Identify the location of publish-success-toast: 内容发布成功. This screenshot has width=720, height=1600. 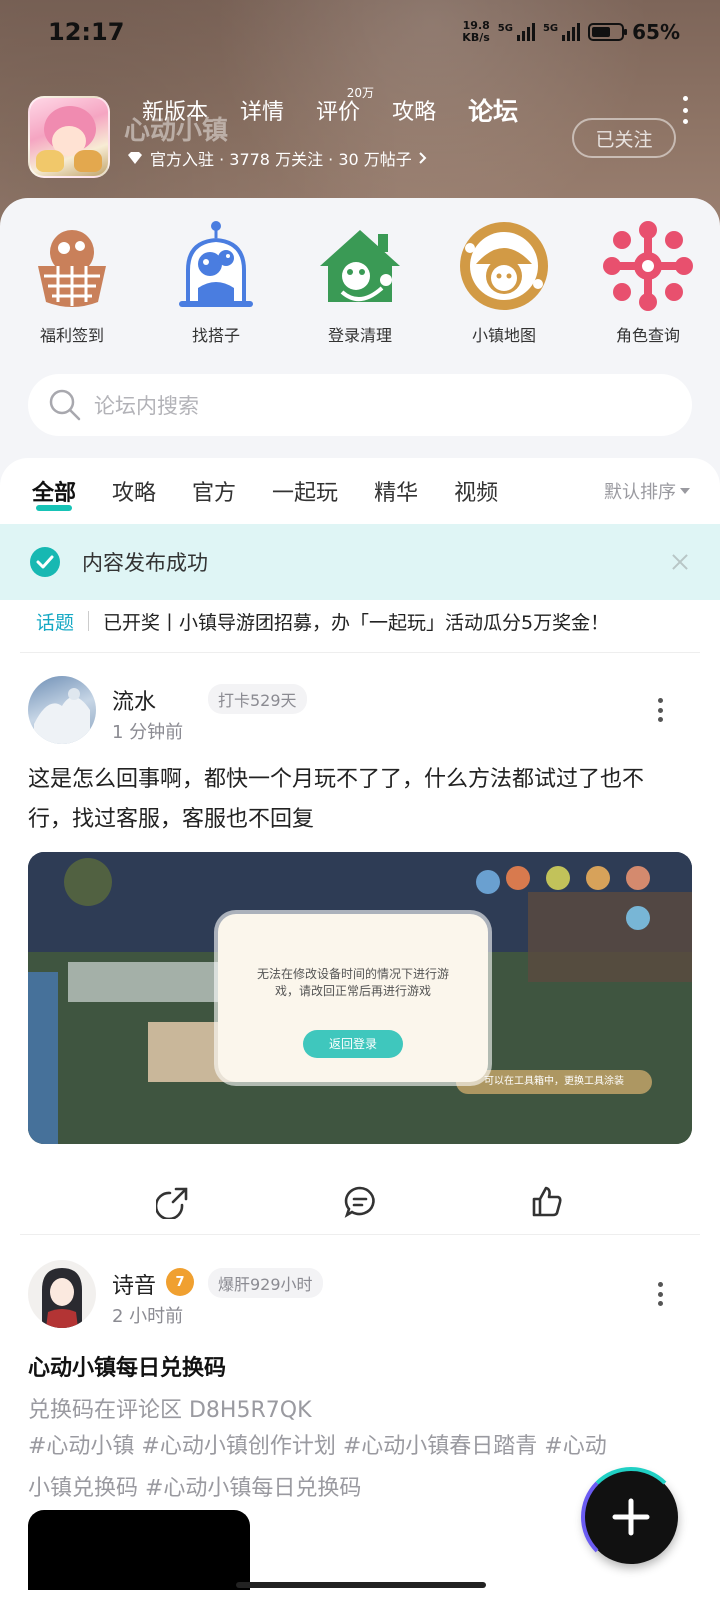
(360, 562).